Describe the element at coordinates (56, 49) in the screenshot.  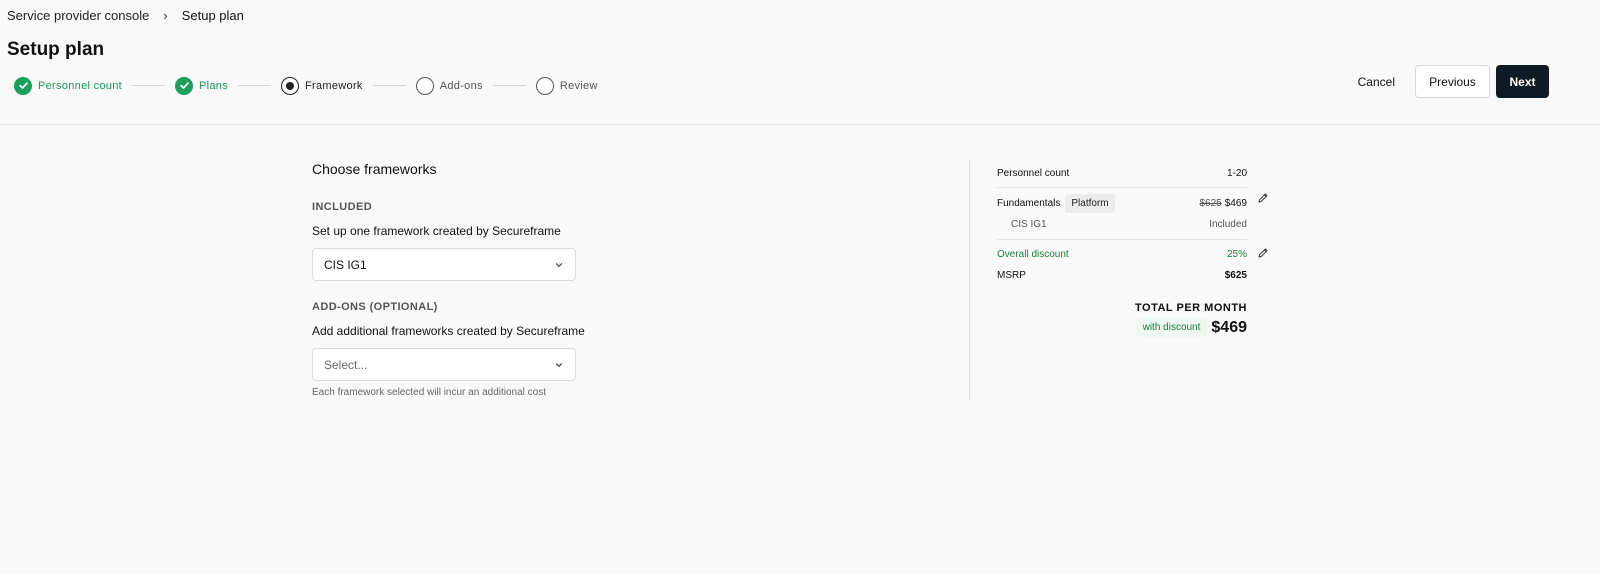
I see `page-title: Setup plan` at that location.